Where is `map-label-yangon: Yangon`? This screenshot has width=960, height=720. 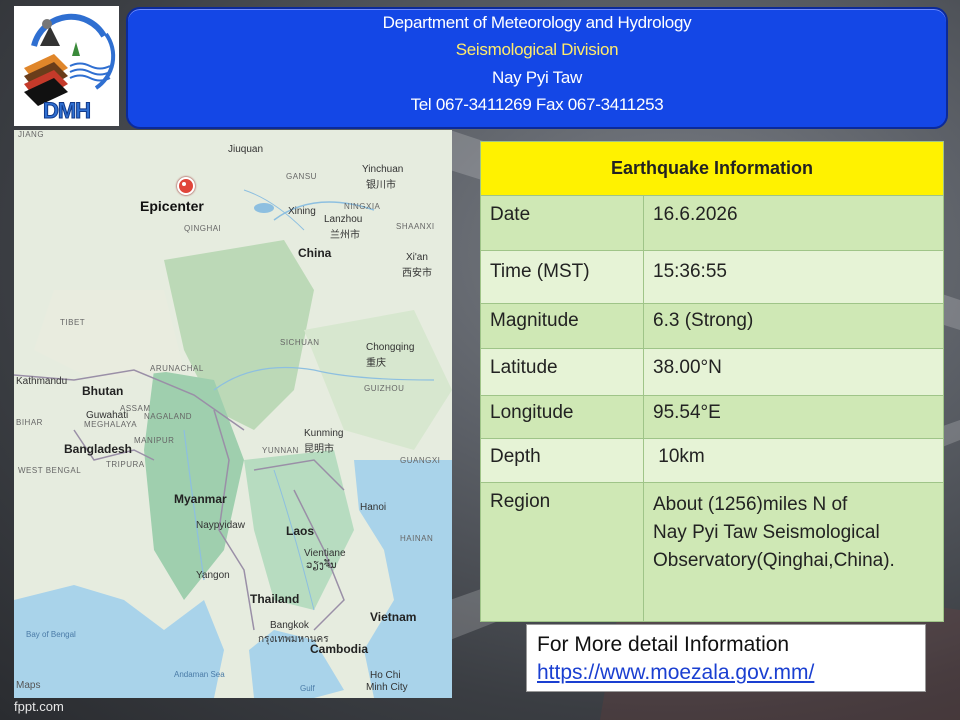 map-label-yangon: Yangon is located at coordinates (213, 575).